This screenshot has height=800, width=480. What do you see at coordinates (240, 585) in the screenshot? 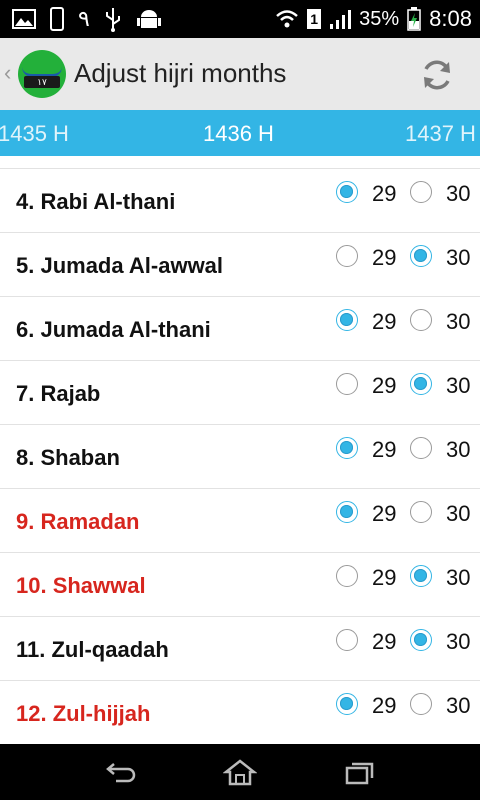
I see `month-row: 10. Shawwal 29 30` at bounding box center [240, 585].